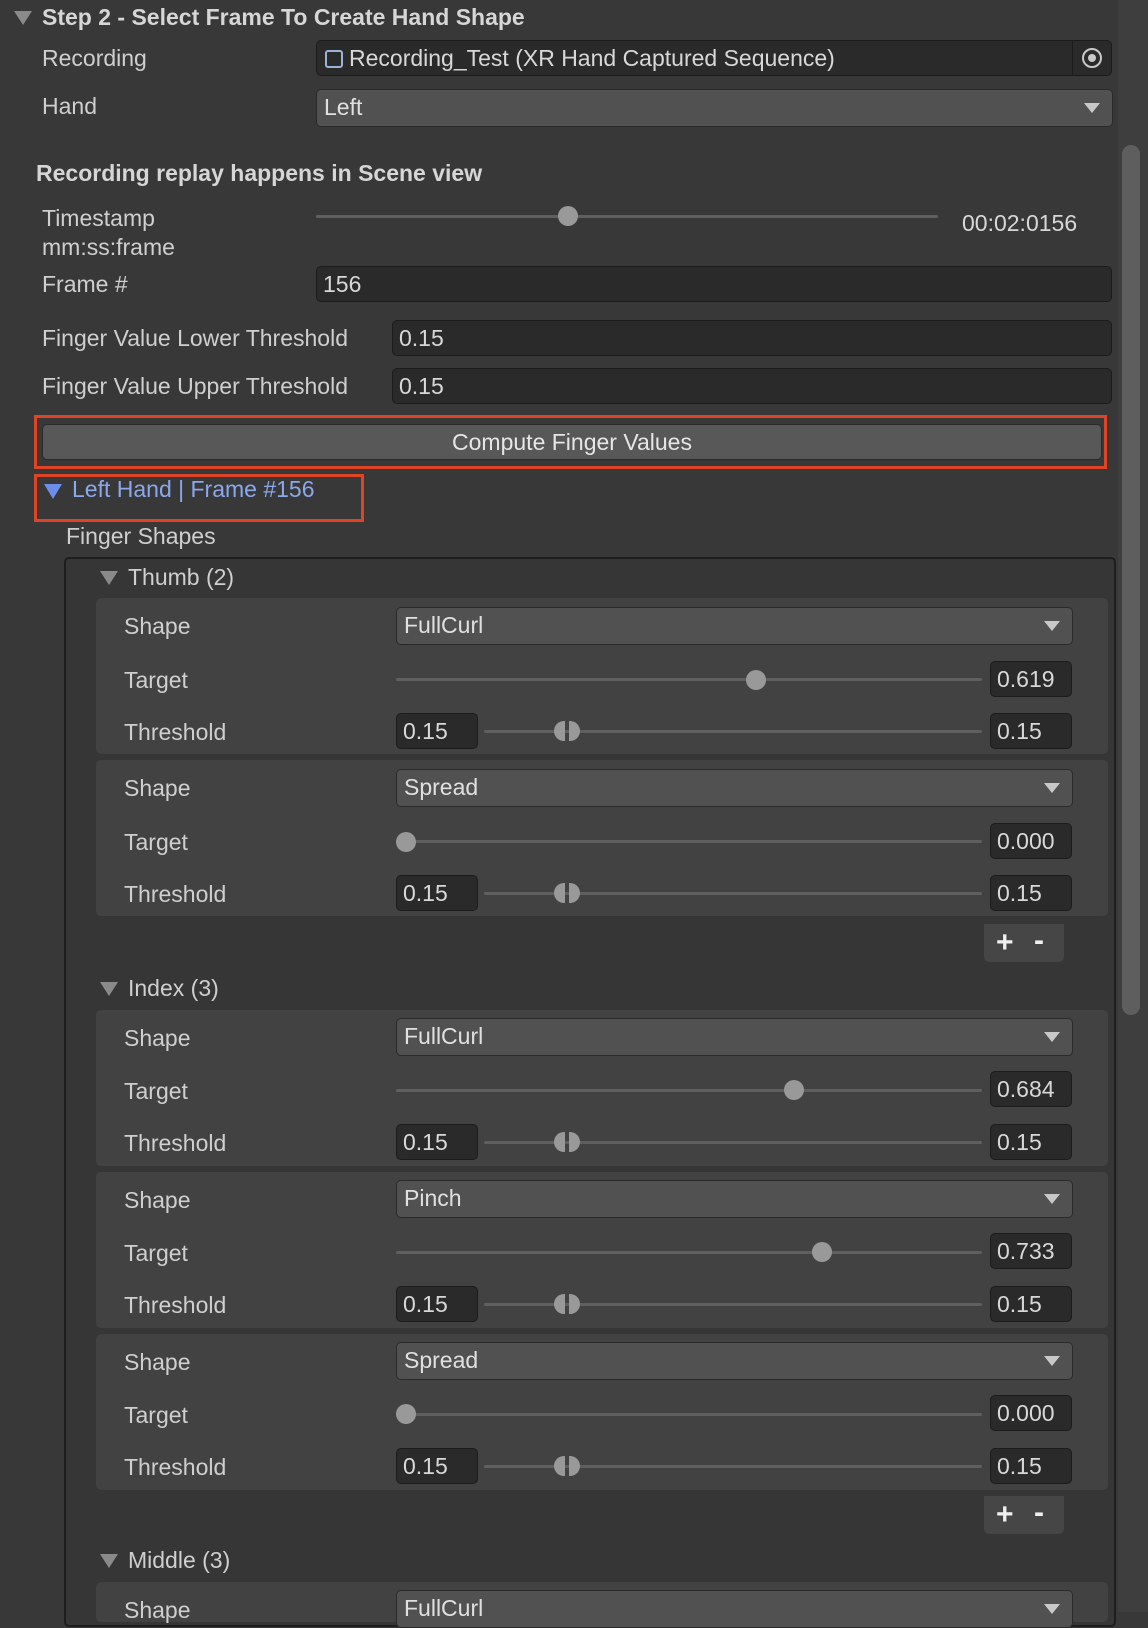  Describe the element at coordinates (1031, 1089) in the screenshot. I see `target-value-field: 0.684` at that location.